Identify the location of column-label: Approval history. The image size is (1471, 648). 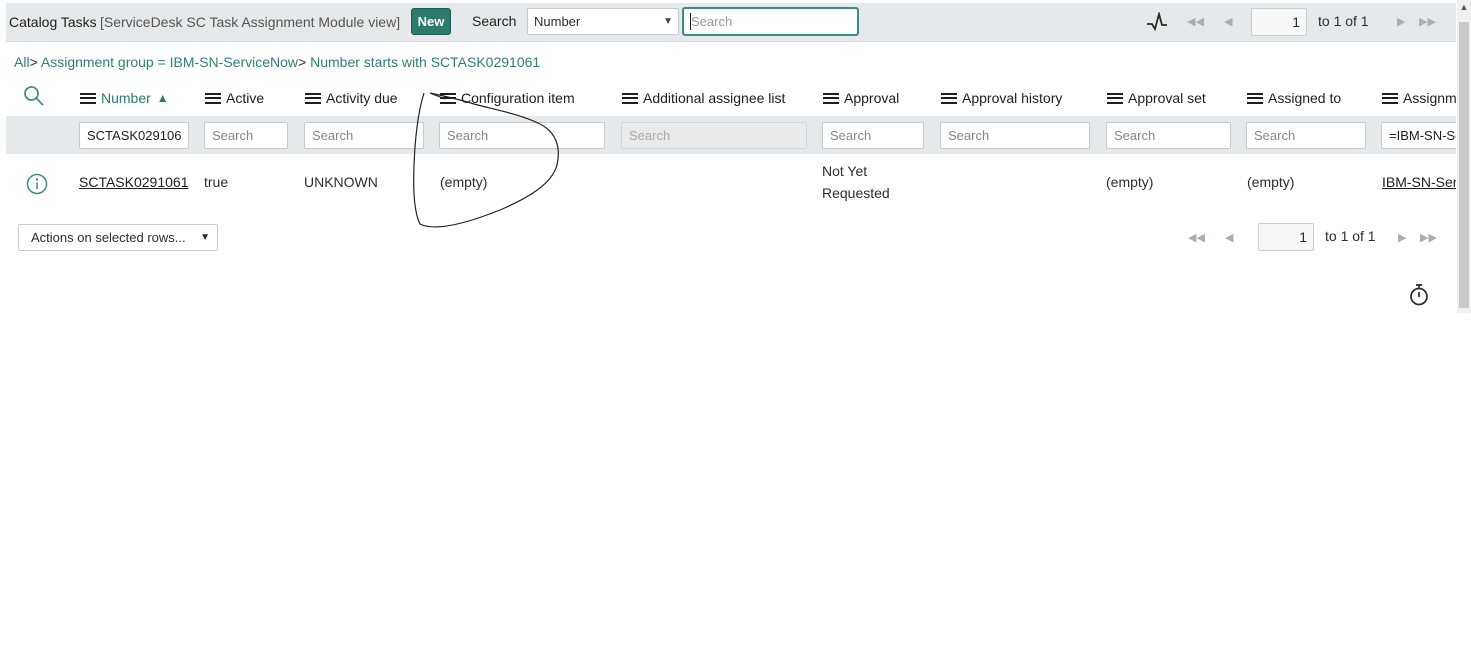
(1012, 98).